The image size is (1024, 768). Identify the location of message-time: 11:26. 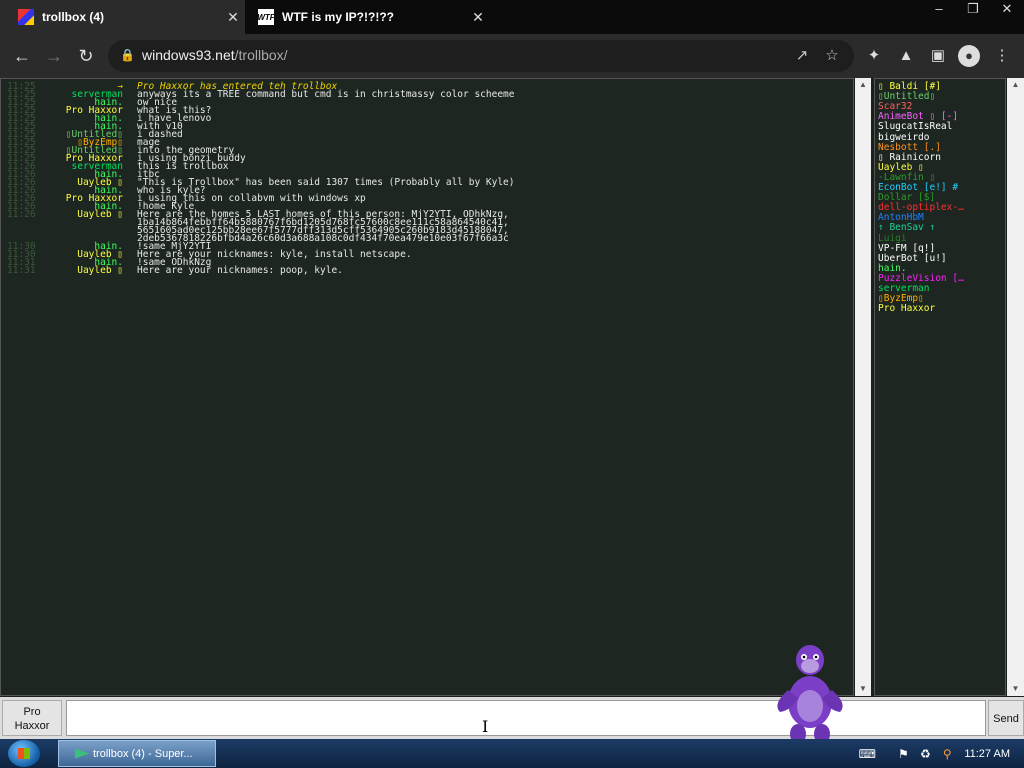
(21, 214).